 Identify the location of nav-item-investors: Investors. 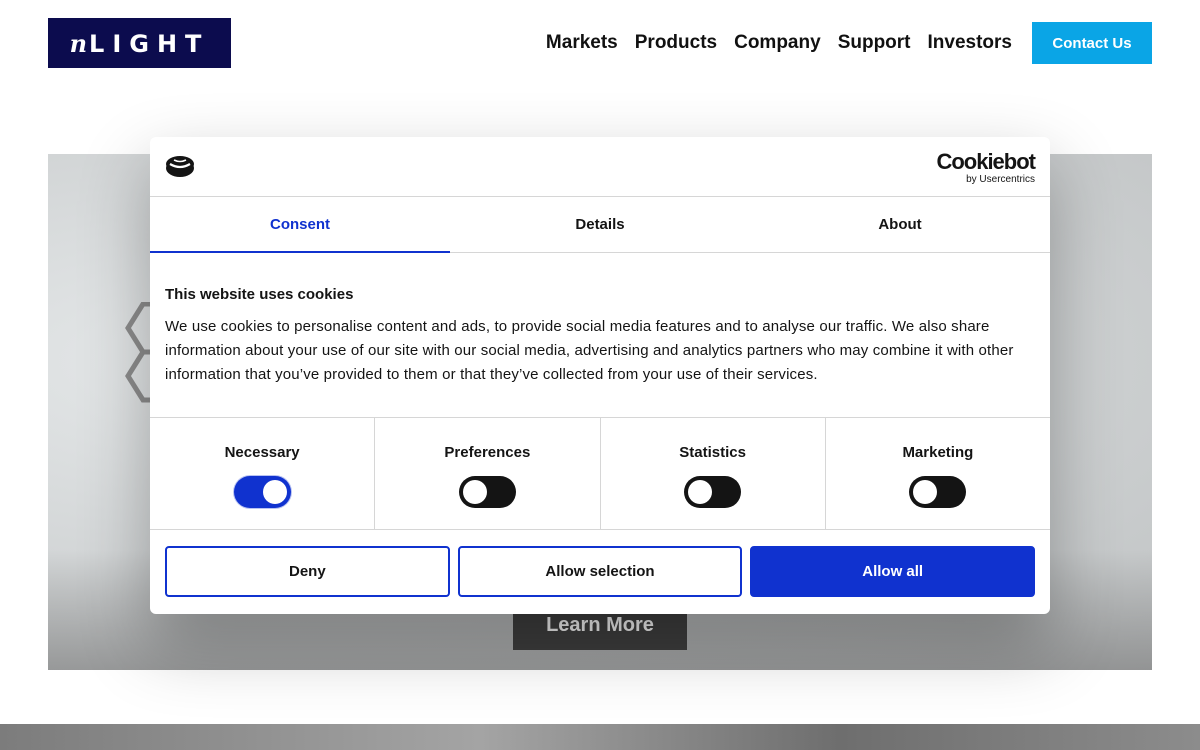
(970, 43).